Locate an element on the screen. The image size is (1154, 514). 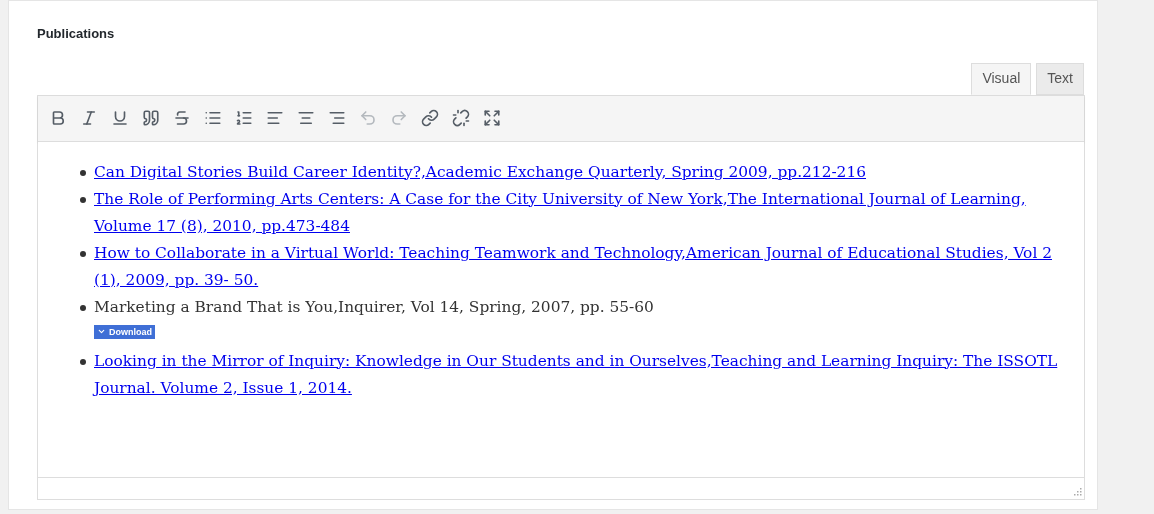
italic-icon is located at coordinates (89, 118).